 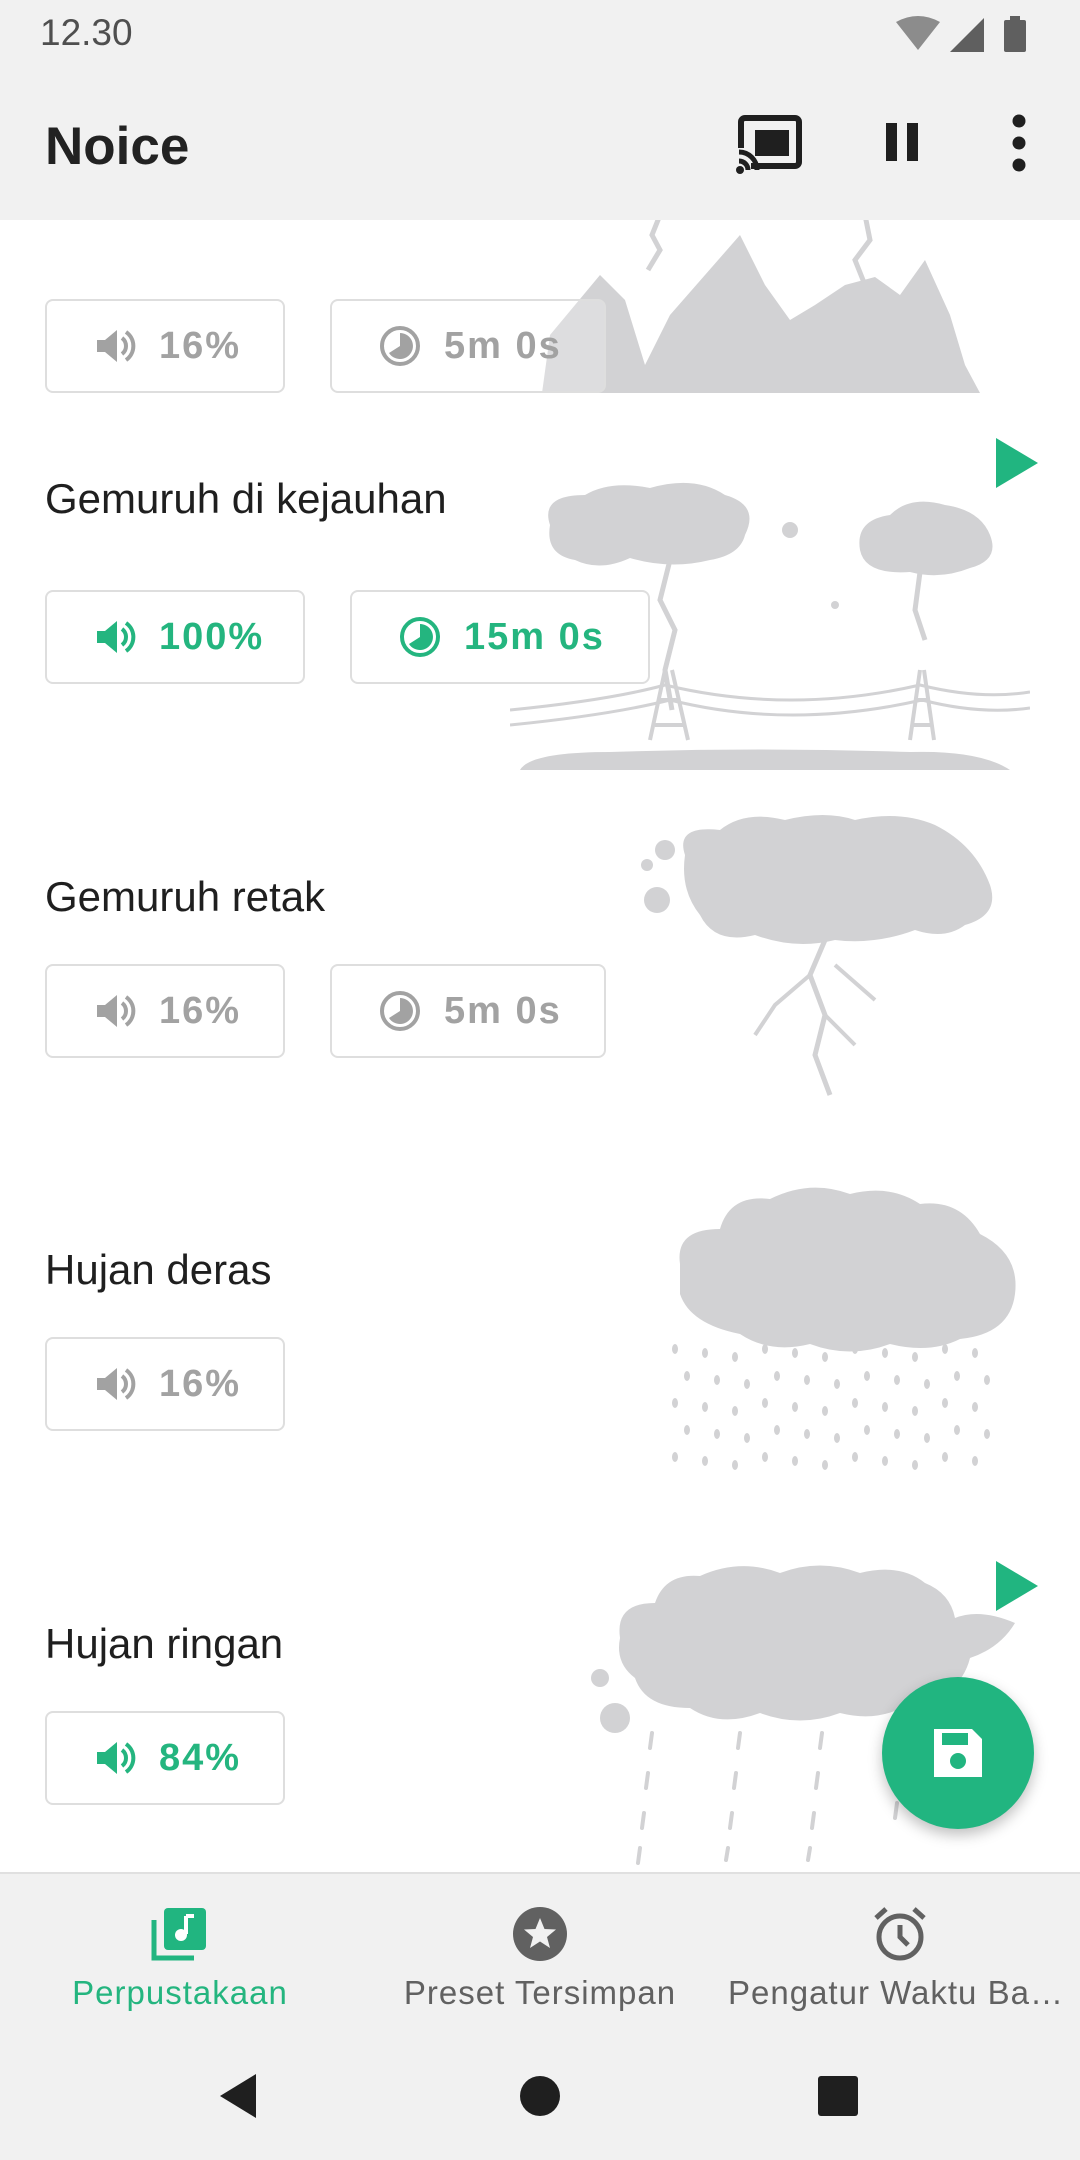 I want to click on volume-chip: 84%, so click(x=165, y=1758).